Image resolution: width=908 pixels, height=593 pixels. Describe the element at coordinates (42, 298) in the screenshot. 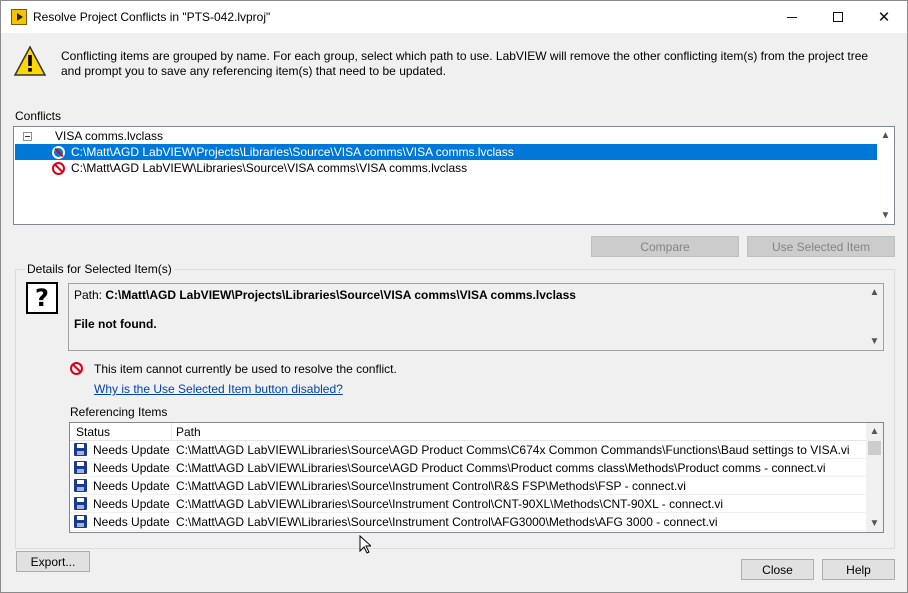

I see `question-icon: ?` at that location.